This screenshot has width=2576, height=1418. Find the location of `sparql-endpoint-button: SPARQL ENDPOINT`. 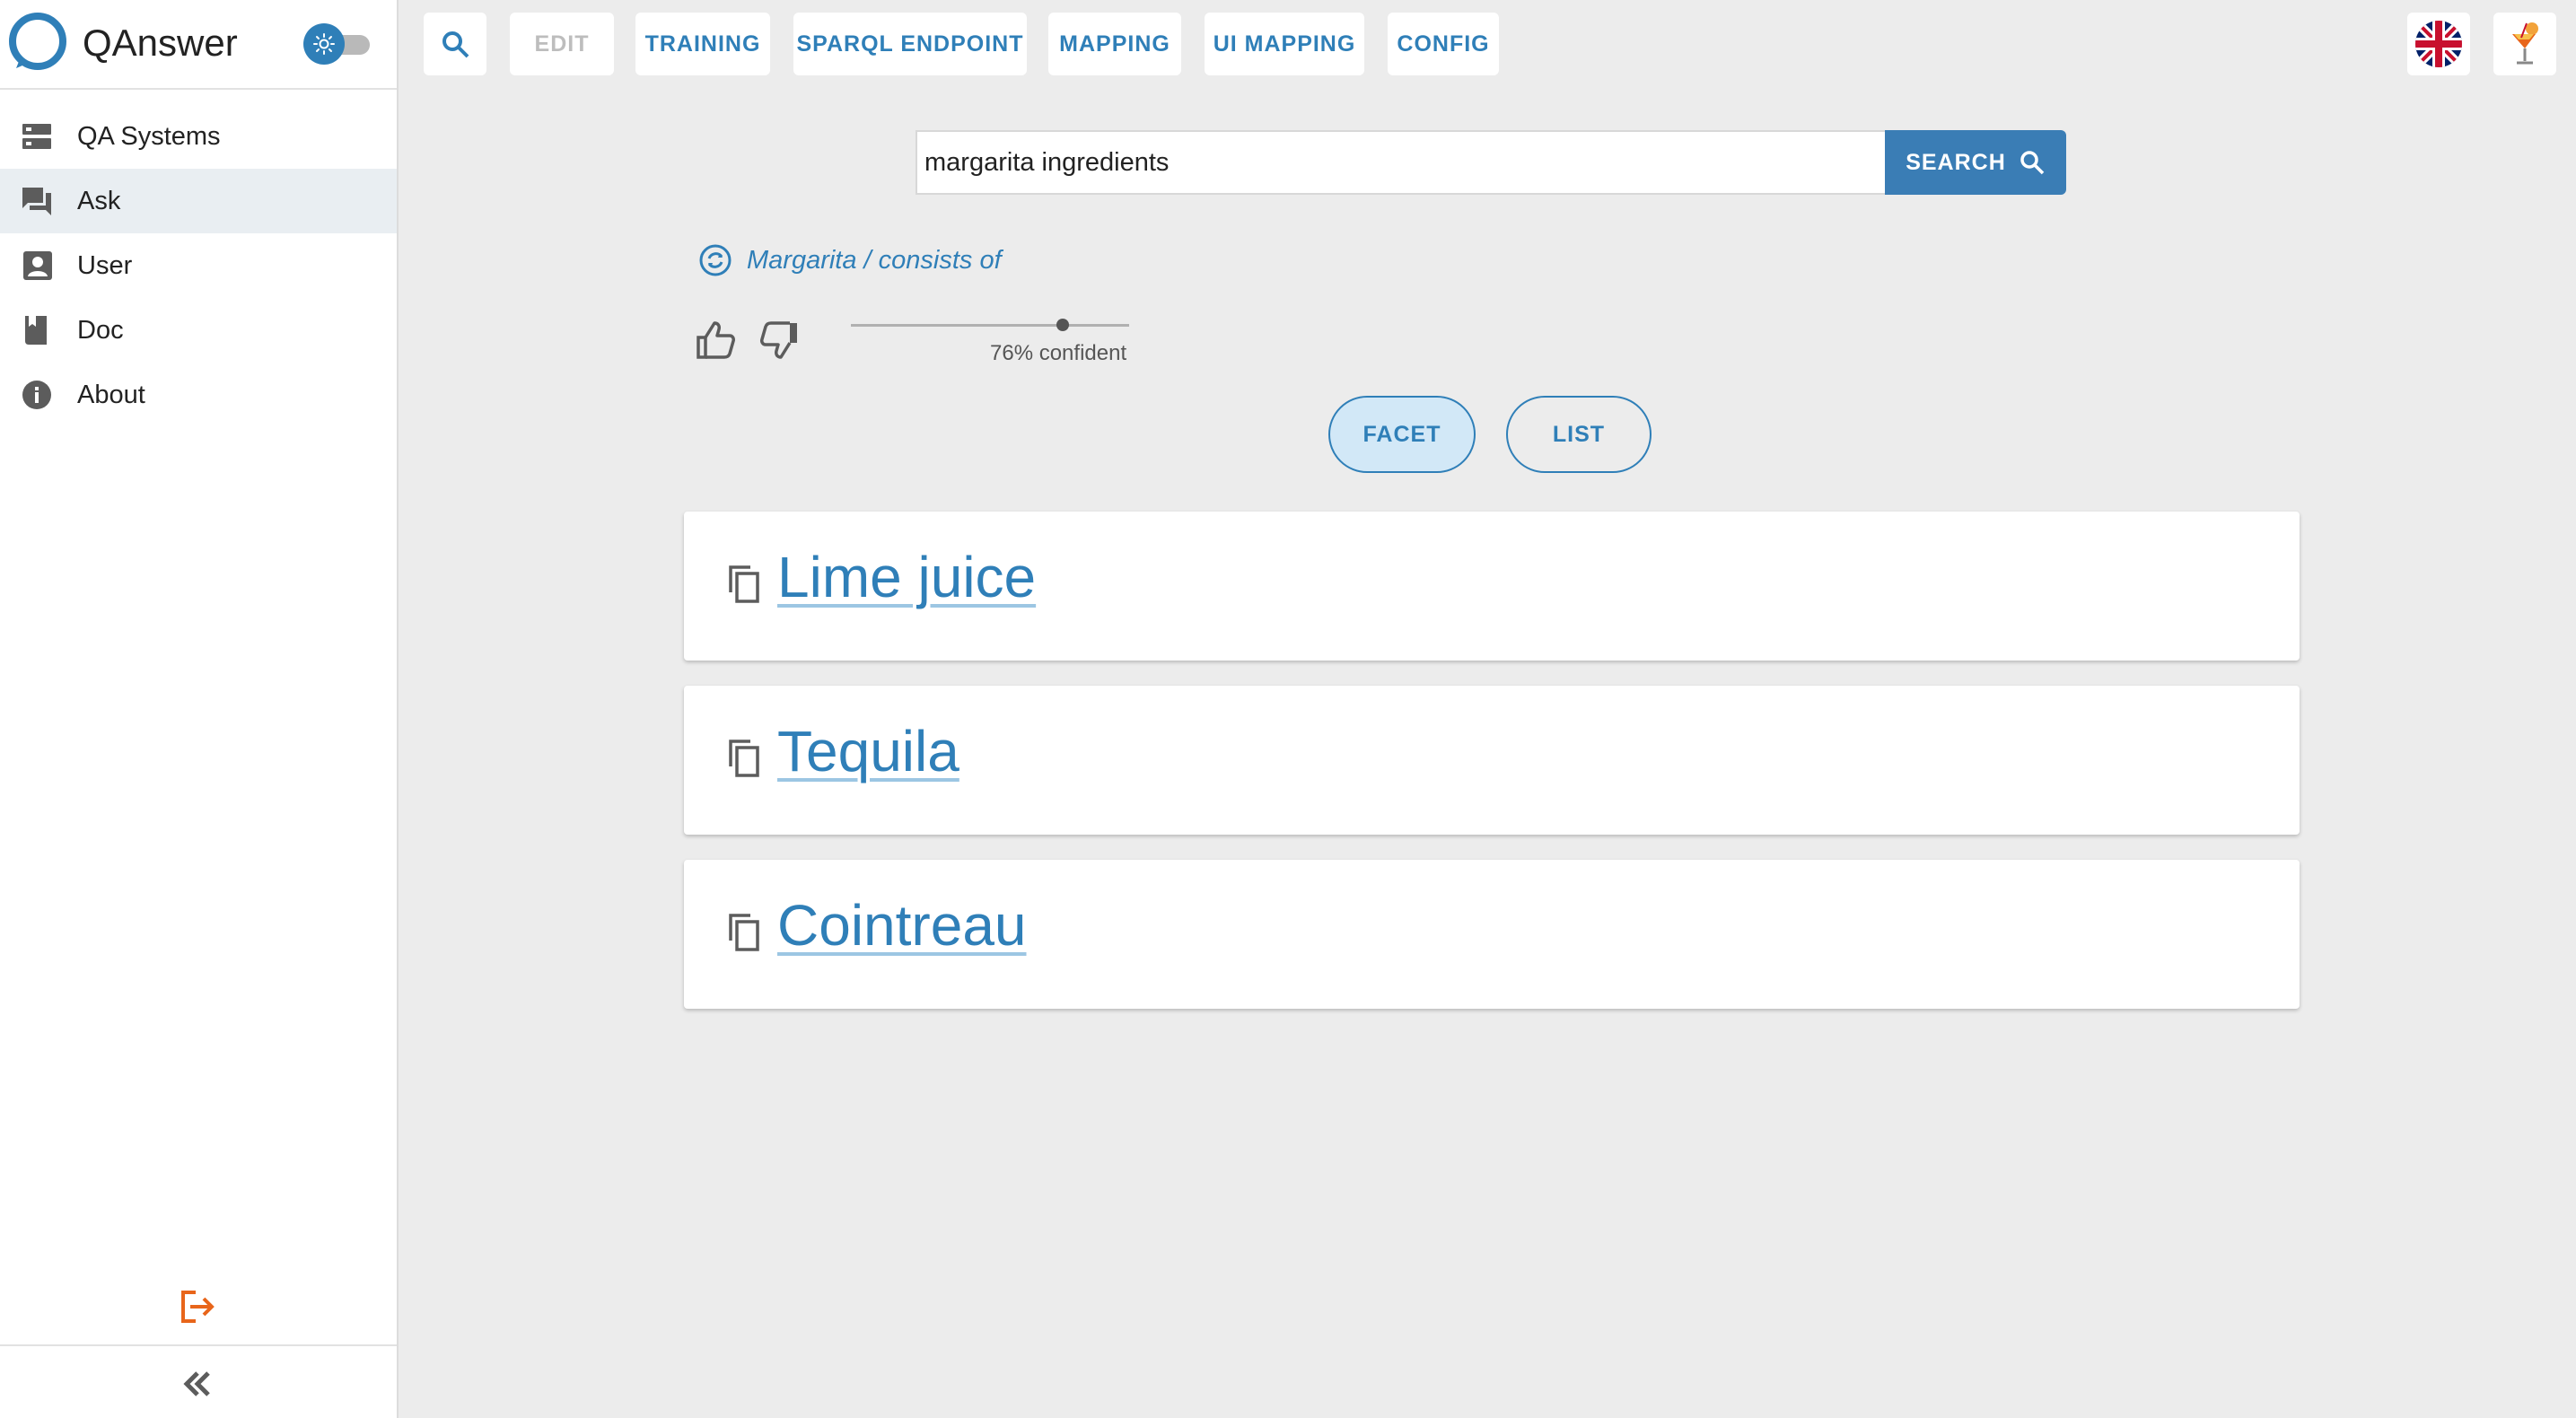

sparql-endpoint-button: SPARQL ENDPOINT is located at coordinates (910, 44).